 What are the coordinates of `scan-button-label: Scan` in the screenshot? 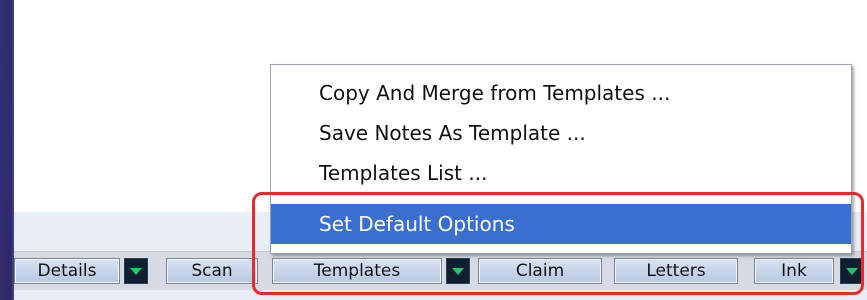 It's located at (212, 271).